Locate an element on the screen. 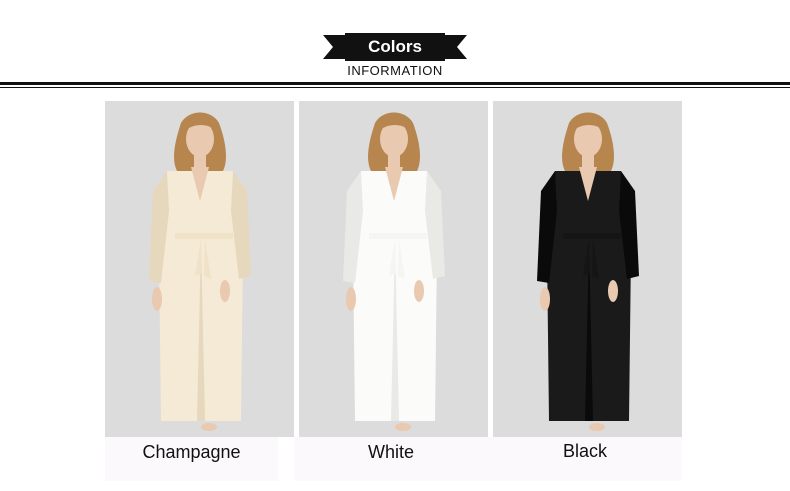 Image resolution: width=790 pixels, height=491 pixels. divider-thin is located at coordinates (395, 87).